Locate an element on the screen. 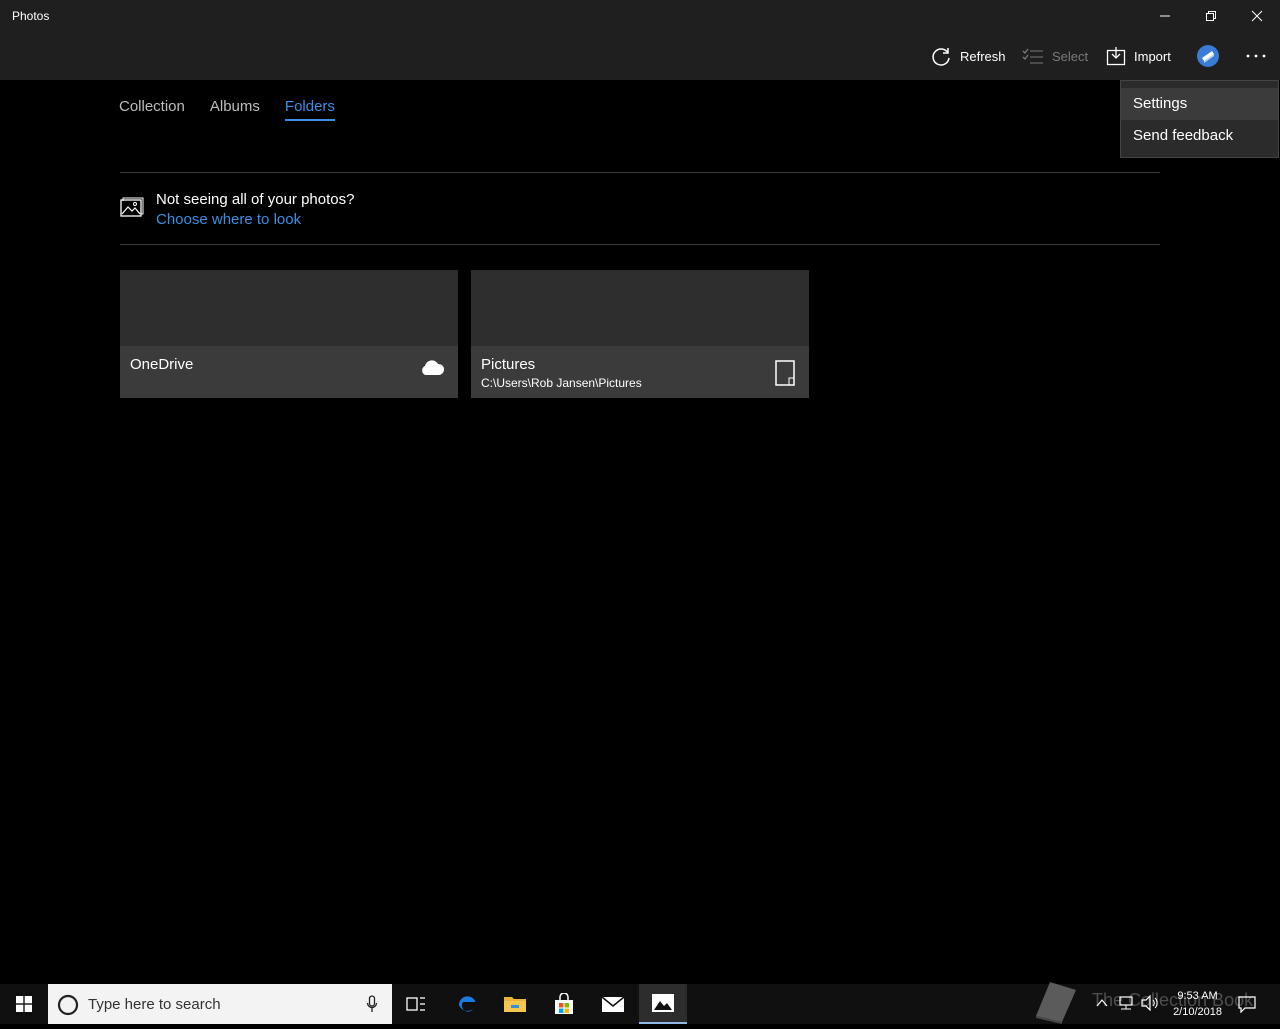 This screenshot has height=1029, width=1280. microphone-icon is located at coordinates (372, 1004).